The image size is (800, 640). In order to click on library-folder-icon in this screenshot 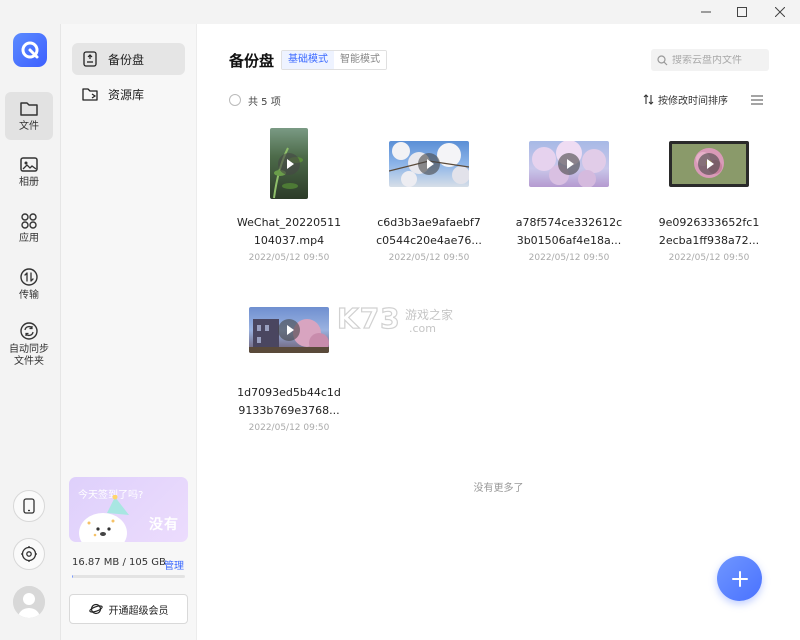, I will do `click(90, 94)`.